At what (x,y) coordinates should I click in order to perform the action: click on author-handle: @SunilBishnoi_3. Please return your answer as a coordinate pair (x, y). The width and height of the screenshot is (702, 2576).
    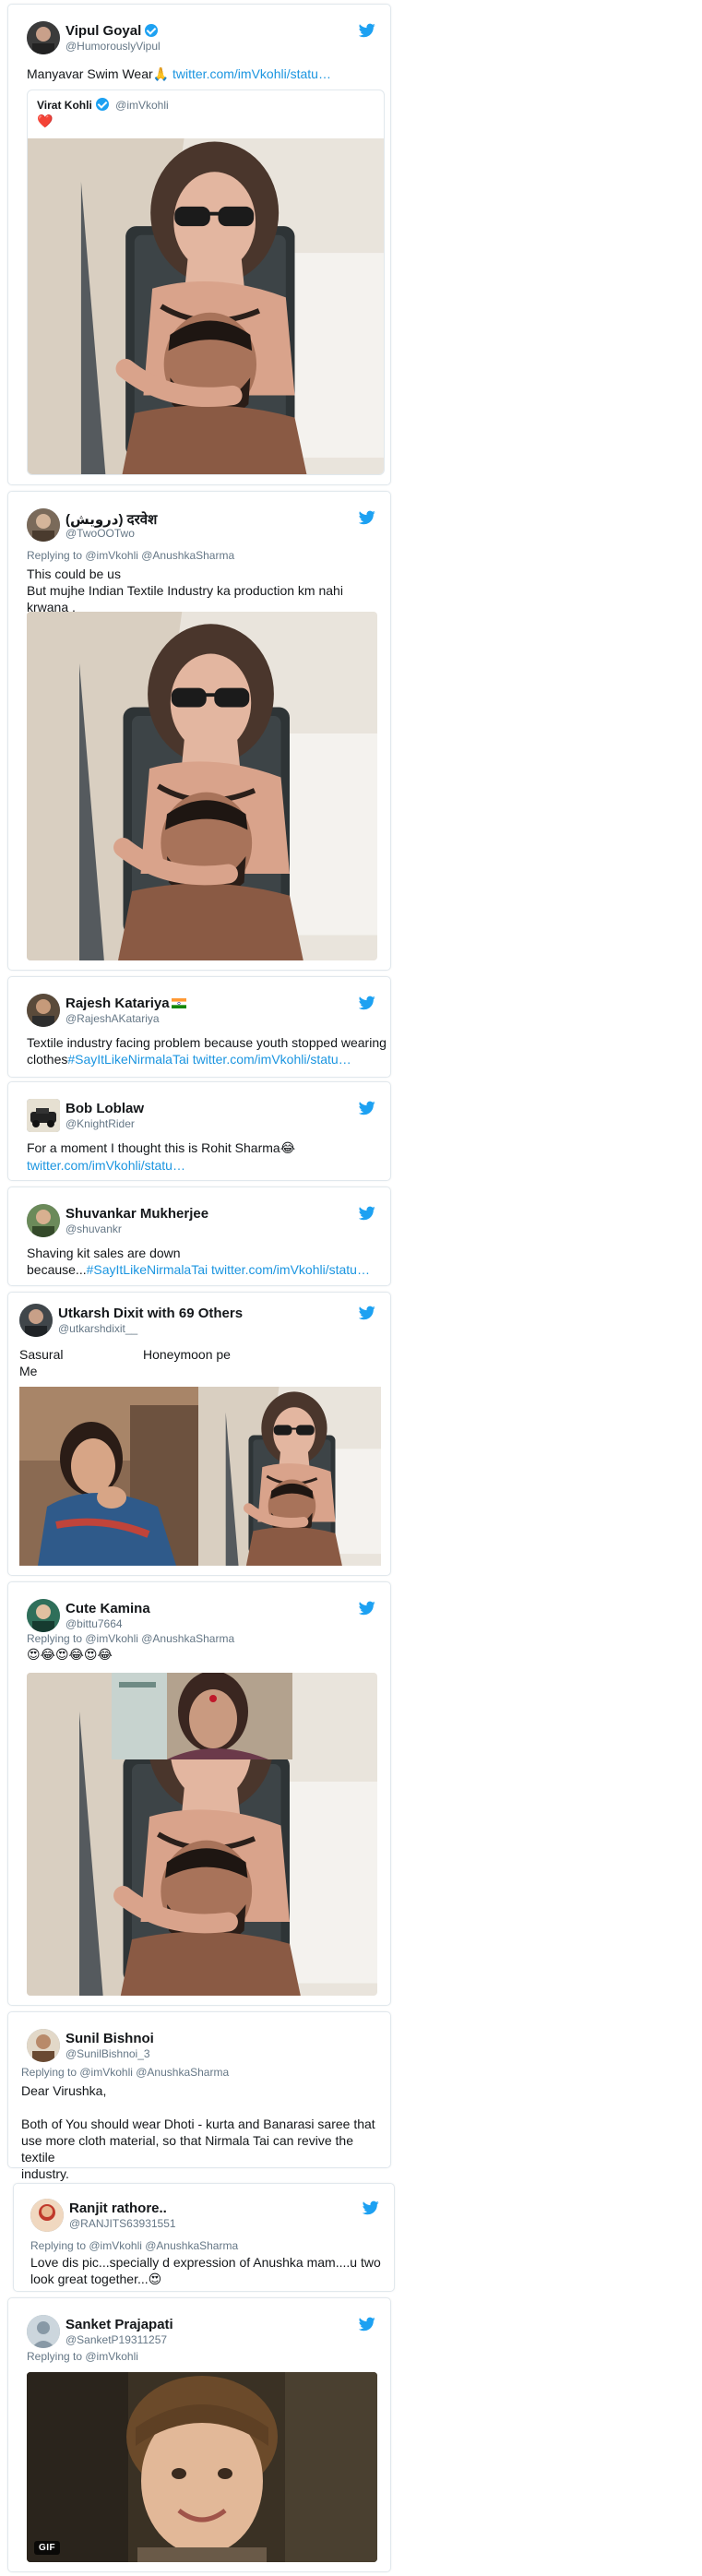
    Looking at the image, I should click on (107, 2053).